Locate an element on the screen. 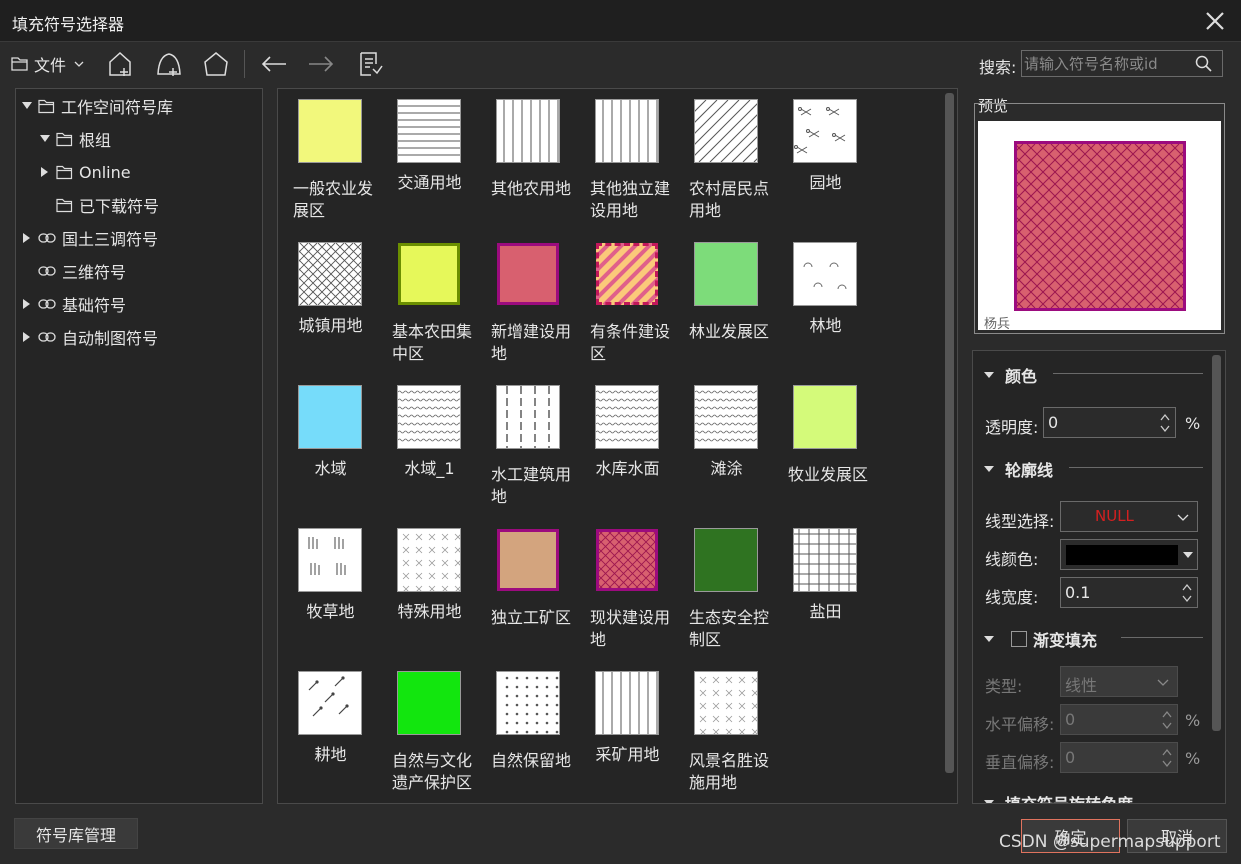 The width and height of the screenshot is (1241, 864). line-color-label: 线颜色: is located at coordinates (1012, 559).